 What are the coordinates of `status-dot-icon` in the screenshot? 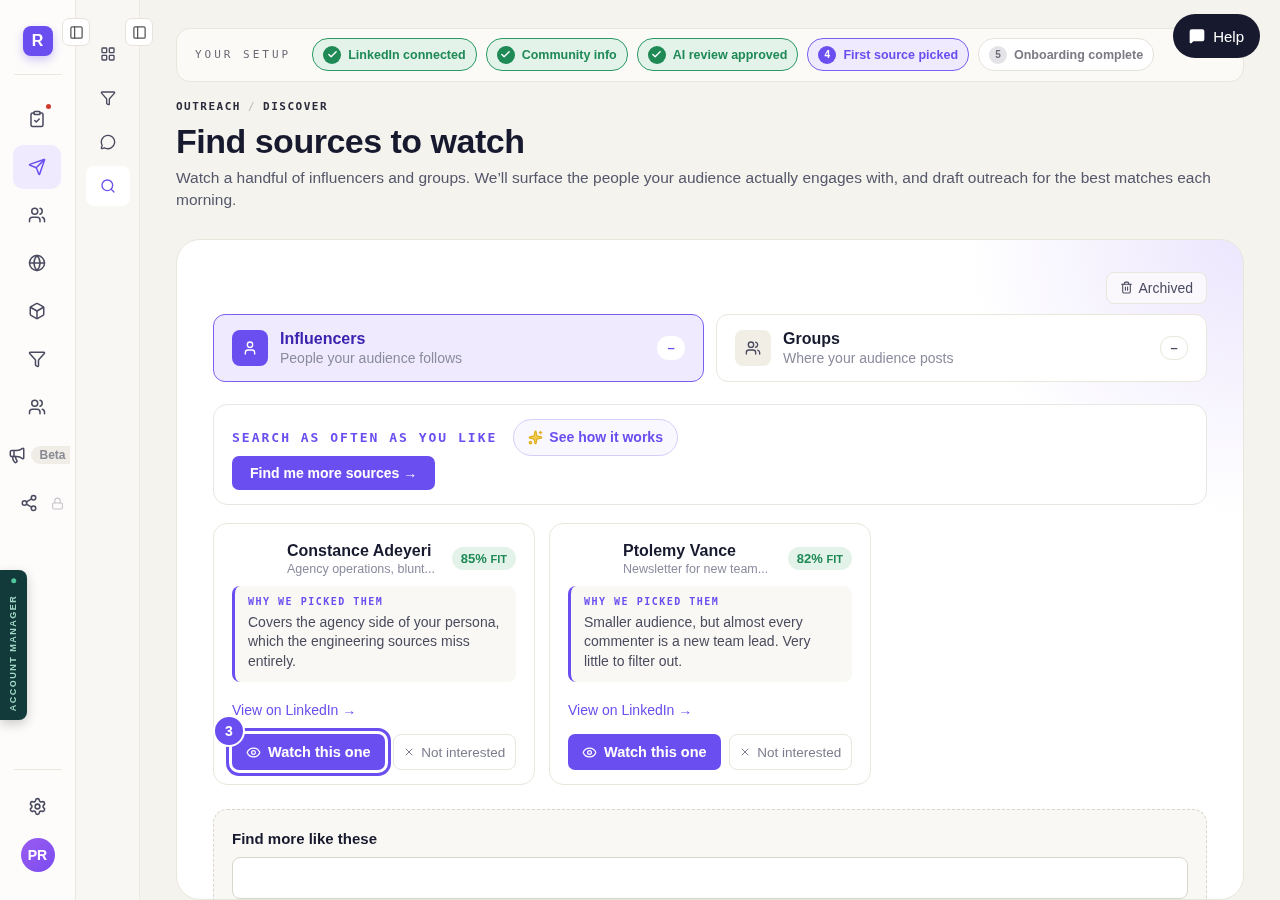 It's located at (13, 581).